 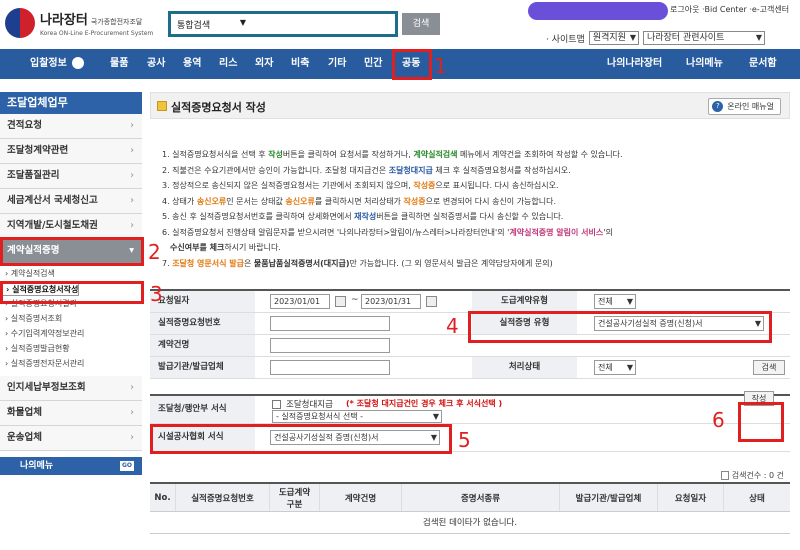 What do you see at coordinates (757, 498) in the screenshot?
I see `col-status: 상태` at bounding box center [757, 498].